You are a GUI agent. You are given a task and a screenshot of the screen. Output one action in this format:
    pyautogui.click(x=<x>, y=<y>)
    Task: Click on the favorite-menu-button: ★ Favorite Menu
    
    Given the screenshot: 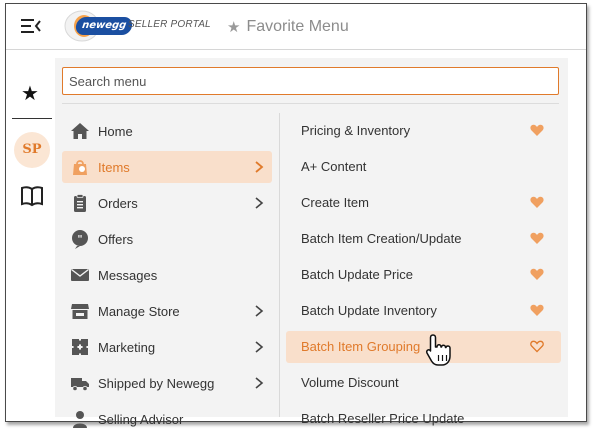 What is the action you would take?
    pyautogui.click(x=288, y=27)
    